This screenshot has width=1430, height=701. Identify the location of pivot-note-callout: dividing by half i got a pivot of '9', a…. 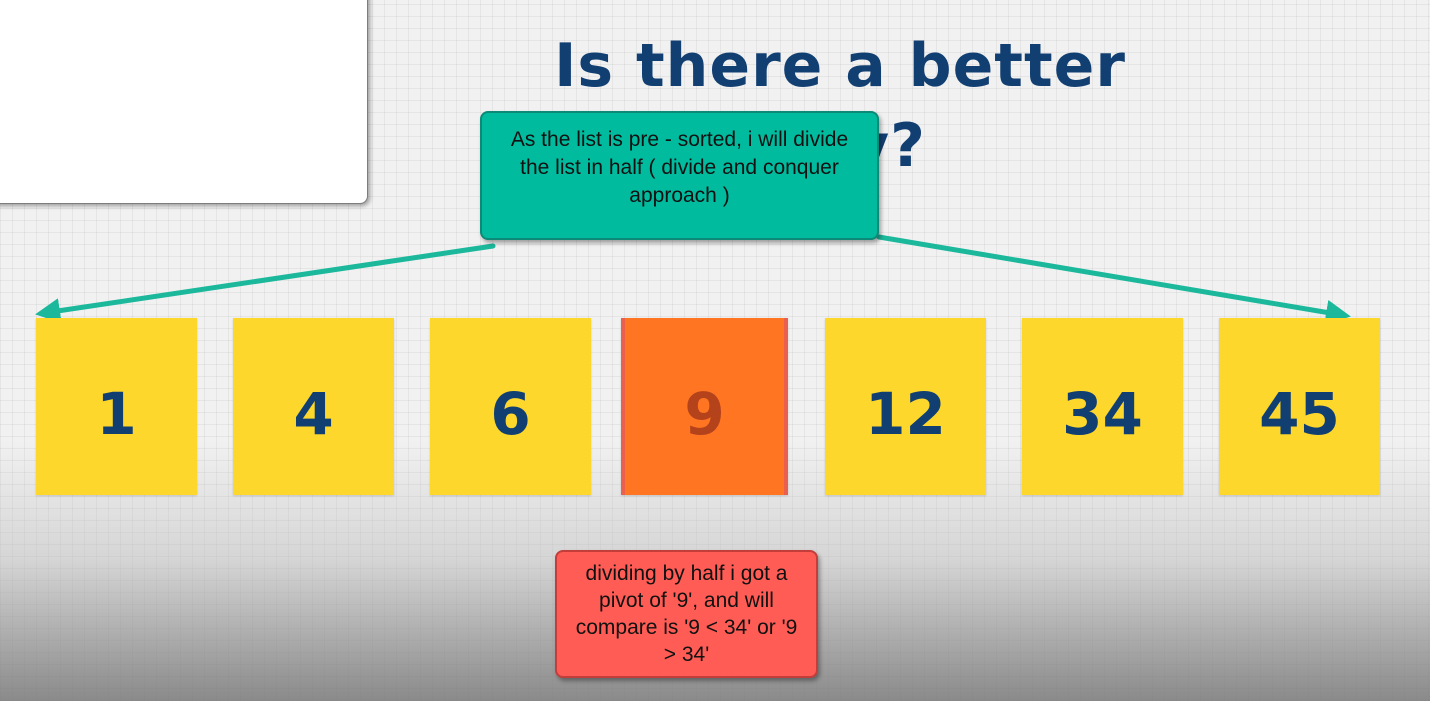
(686, 614).